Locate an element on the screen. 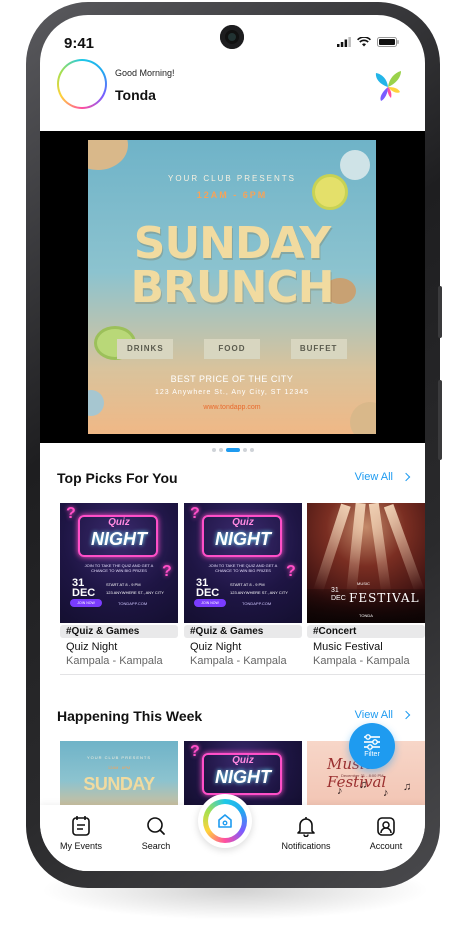  nav-home-button is located at coordinates (225, 821).